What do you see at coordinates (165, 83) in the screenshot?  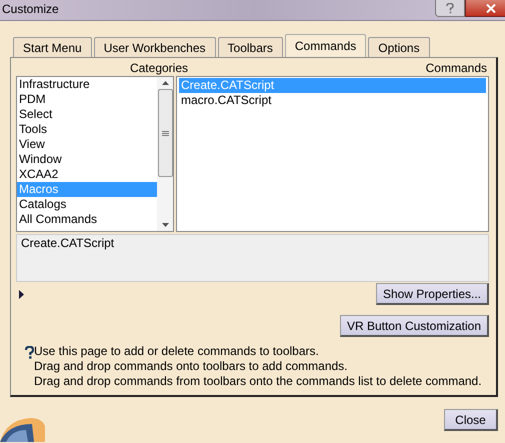 I see `scroll-up-icon` at bounding box center [165, 83].